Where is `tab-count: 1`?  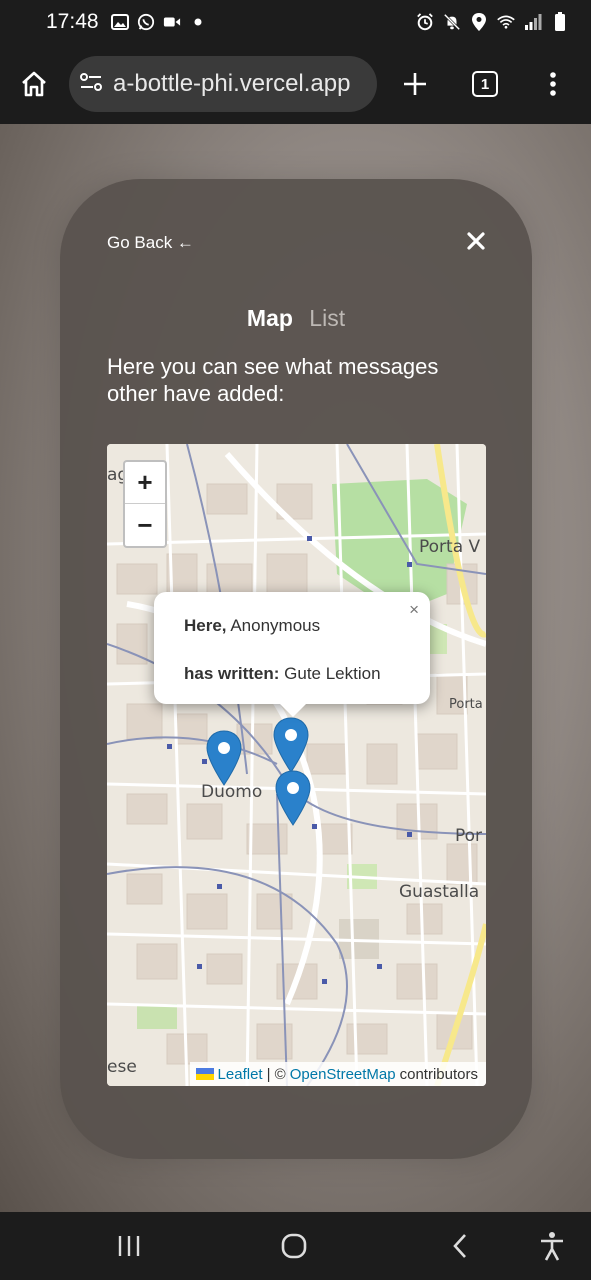 tab-count: 1 is located at coordinates (485, 84).